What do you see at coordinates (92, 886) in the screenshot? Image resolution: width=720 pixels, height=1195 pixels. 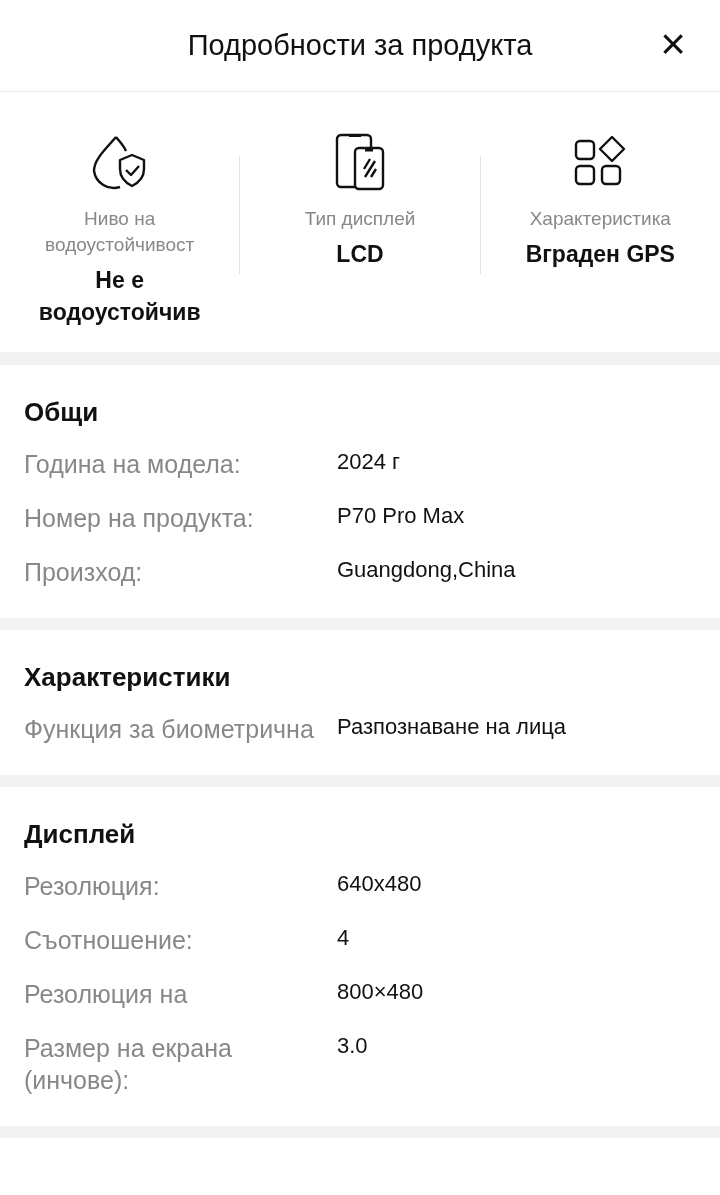 I see `spec-label: Резолюция:` at bounding box center [92, 886].